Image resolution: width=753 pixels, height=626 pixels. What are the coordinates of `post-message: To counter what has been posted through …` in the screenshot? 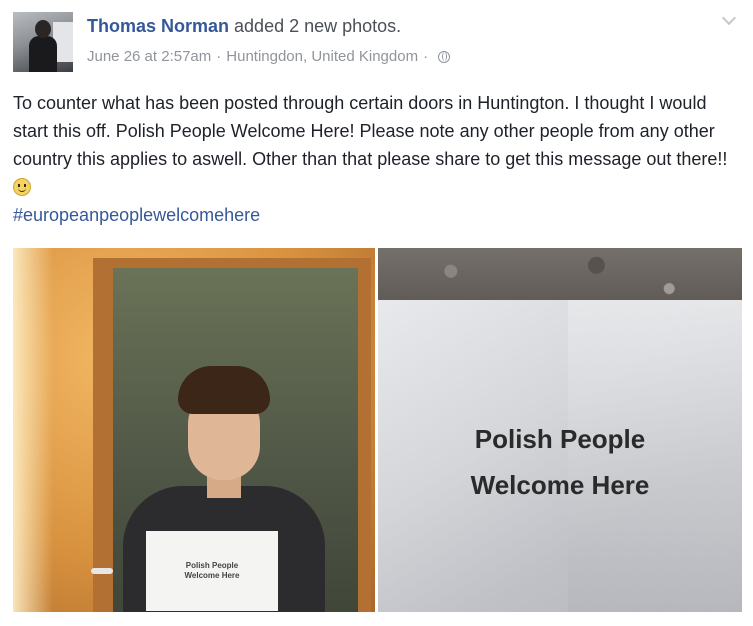 It's located at (370, 131).